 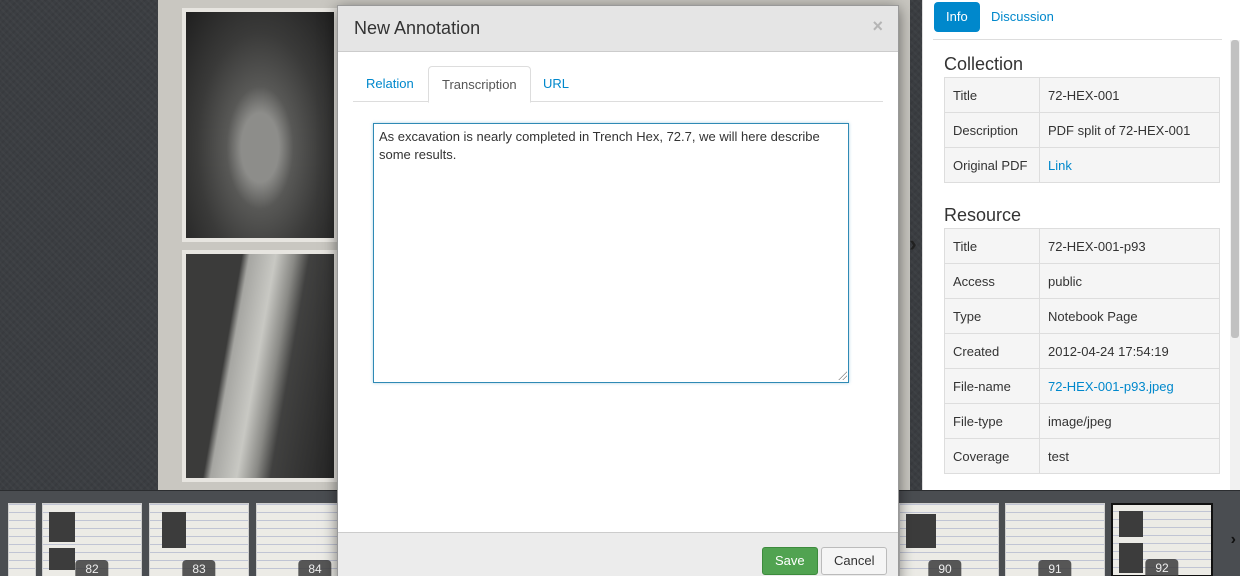 I want to click on scrollbar-thumb, so click(x=1235, y=189).